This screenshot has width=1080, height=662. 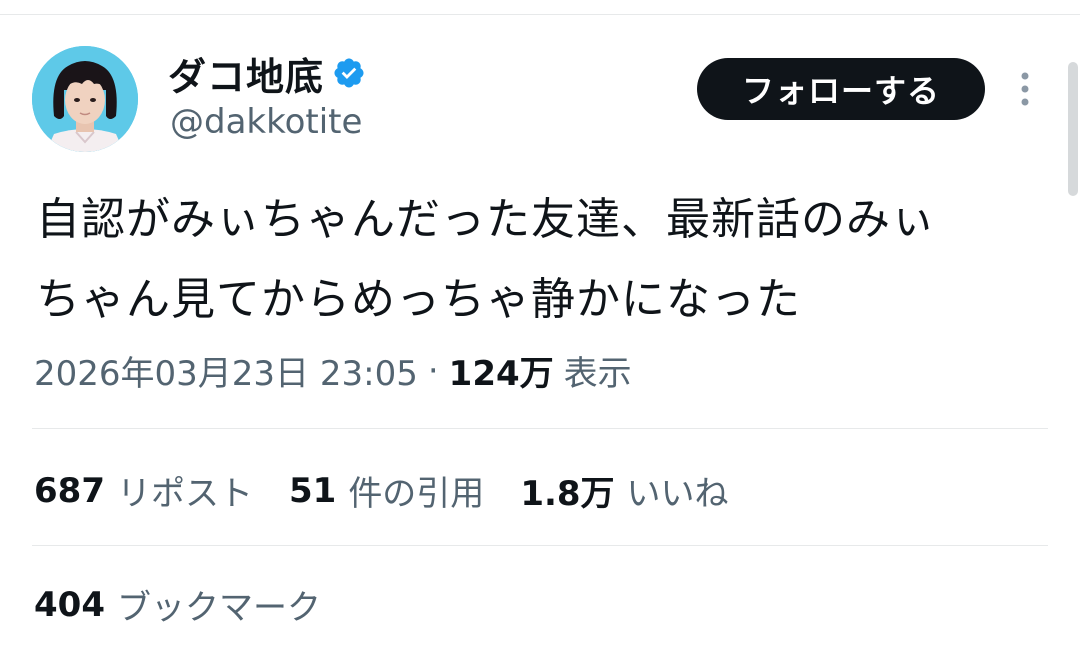 I want to click on user-handle: @dakkotite, so click(x=266, y=122).